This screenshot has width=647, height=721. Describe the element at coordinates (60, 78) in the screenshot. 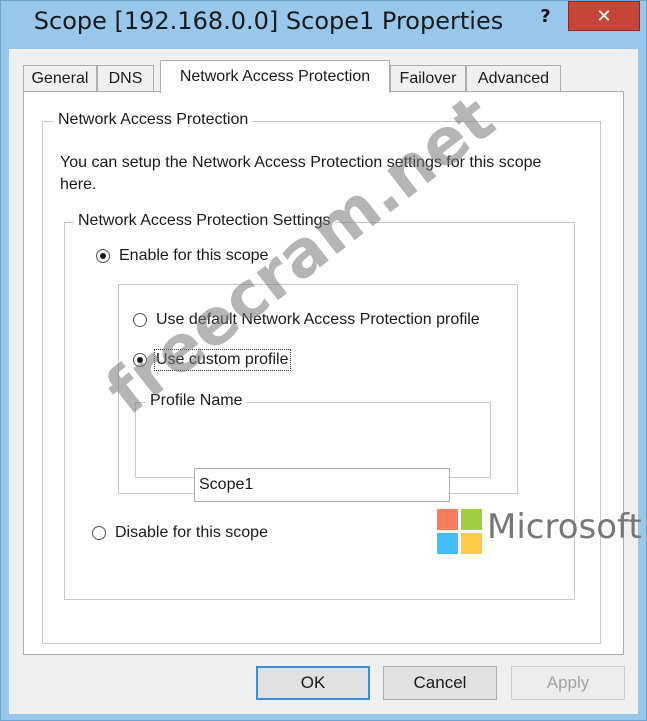

I see `tab-general: General` at that location.